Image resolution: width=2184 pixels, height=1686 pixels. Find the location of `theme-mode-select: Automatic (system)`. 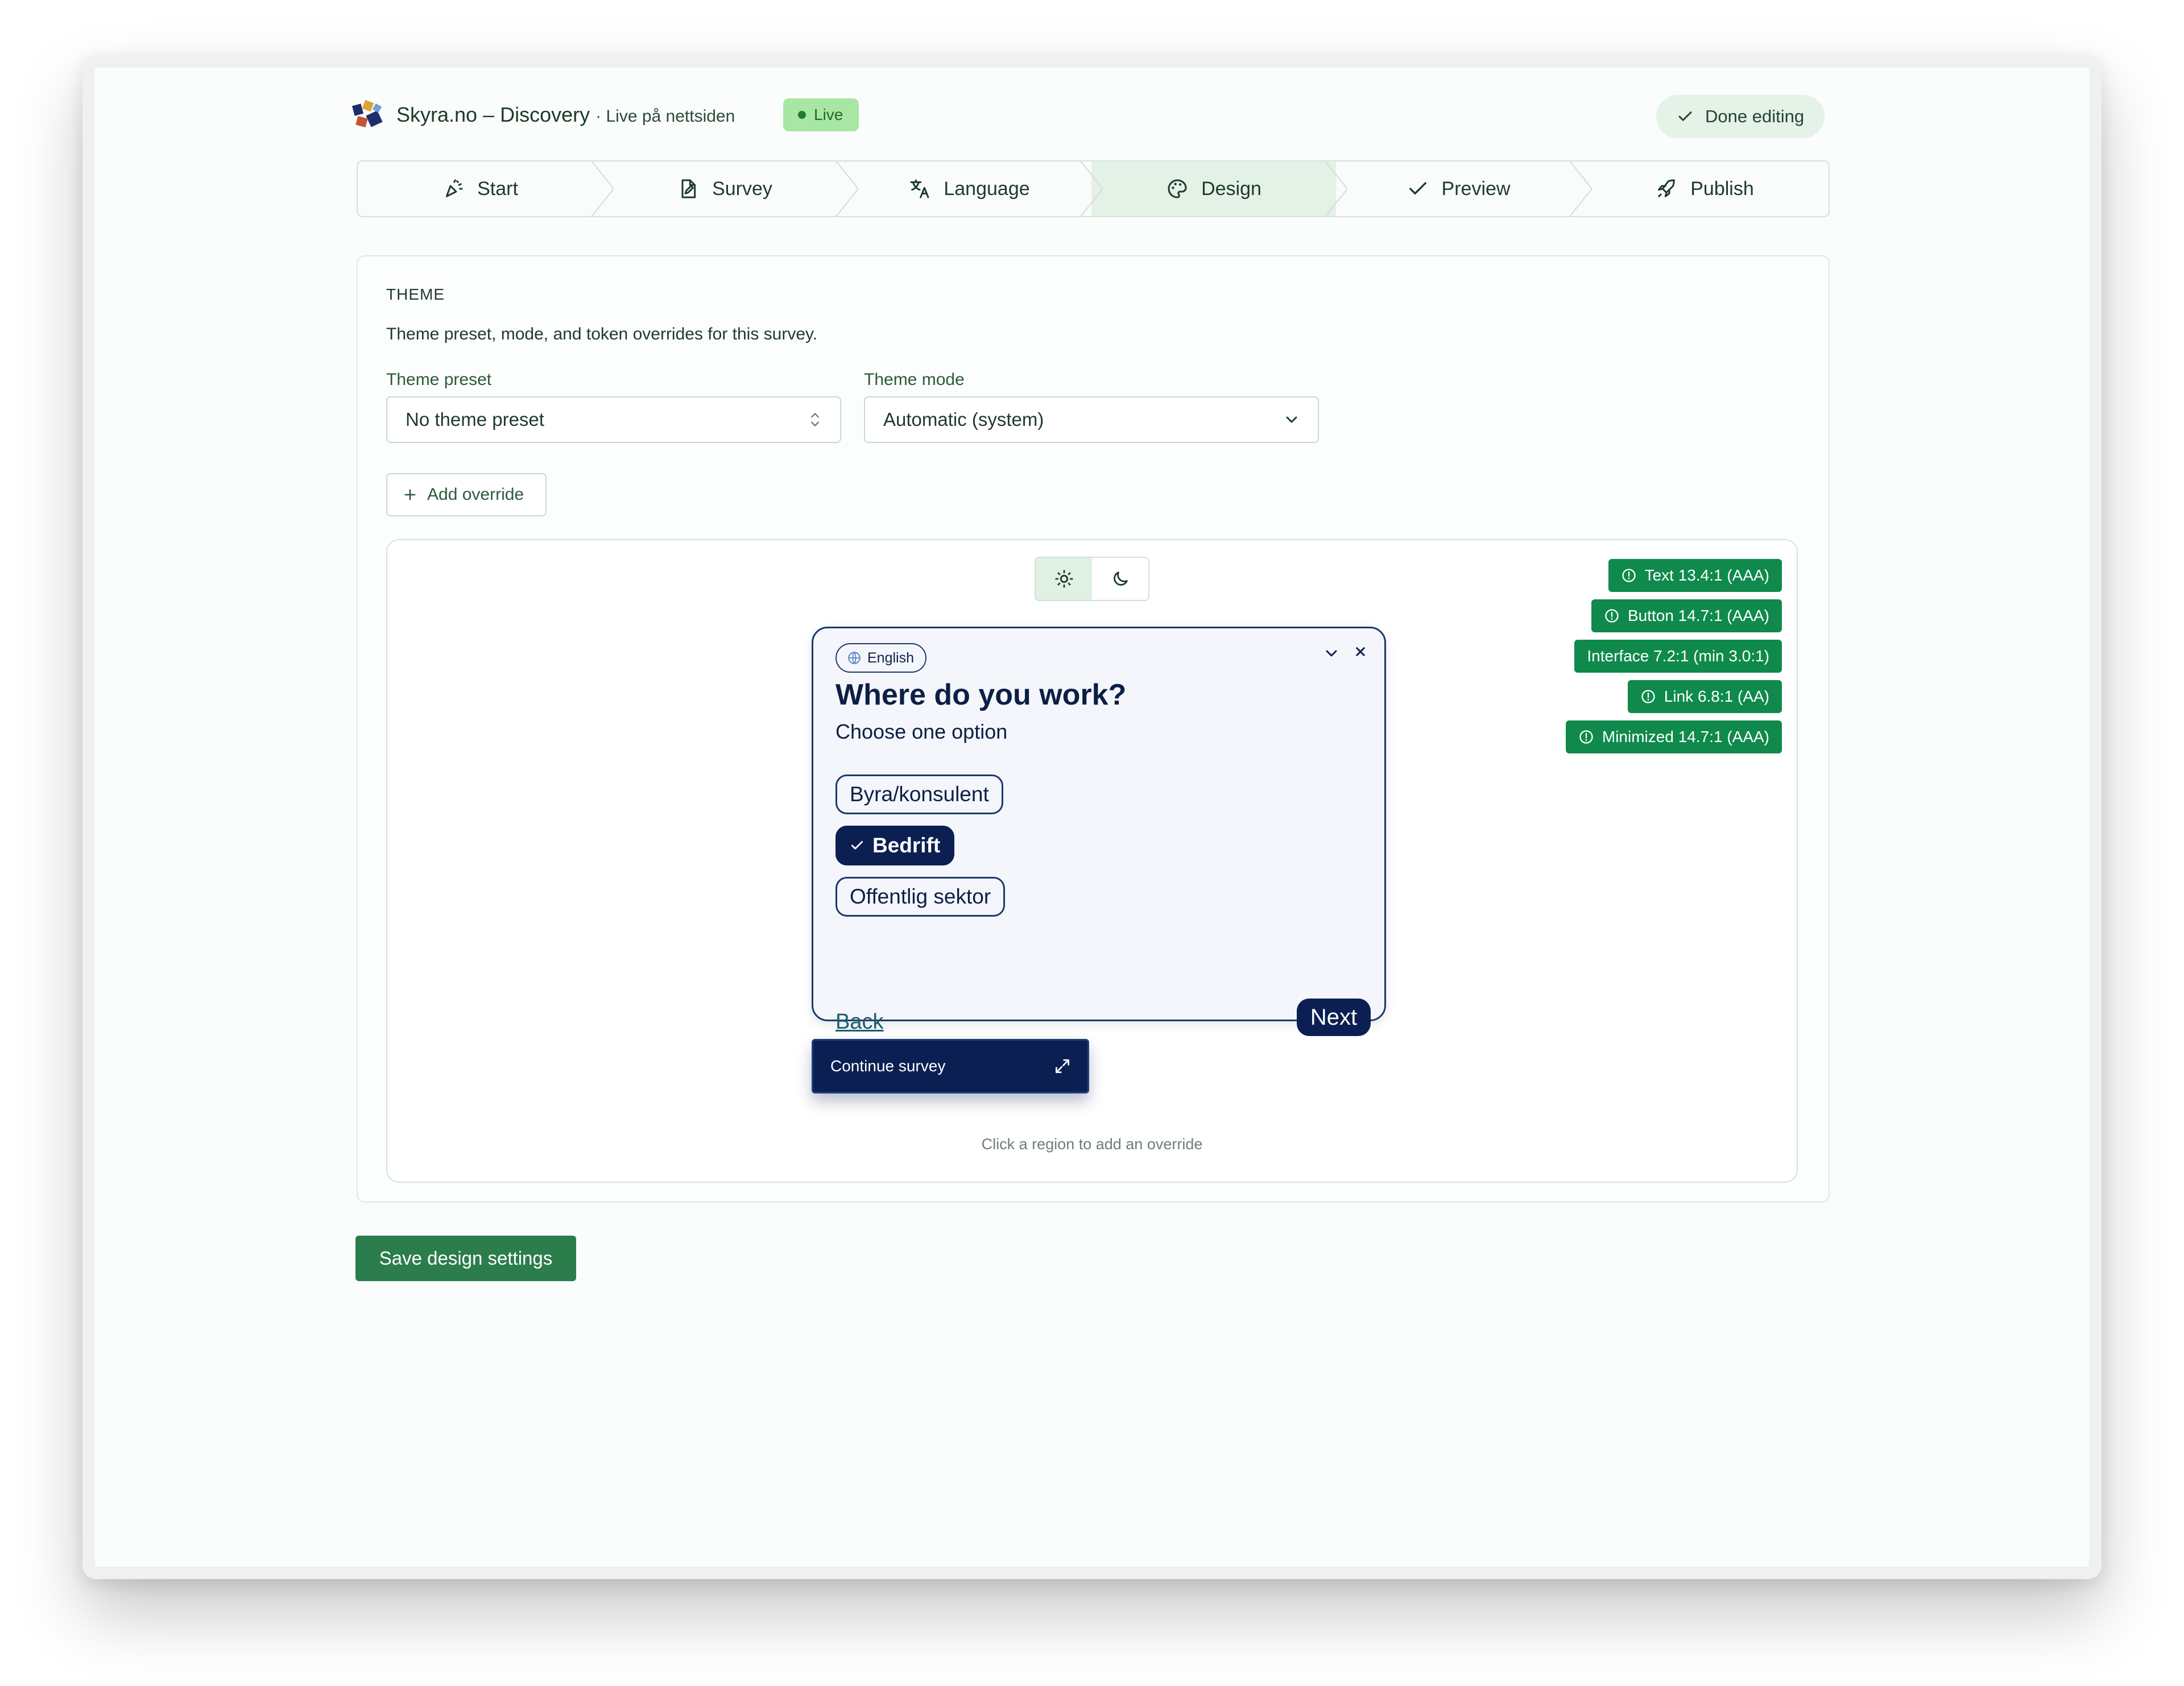

theme-mode-select: Automatic (system) is located at coordinates (1091, 419).